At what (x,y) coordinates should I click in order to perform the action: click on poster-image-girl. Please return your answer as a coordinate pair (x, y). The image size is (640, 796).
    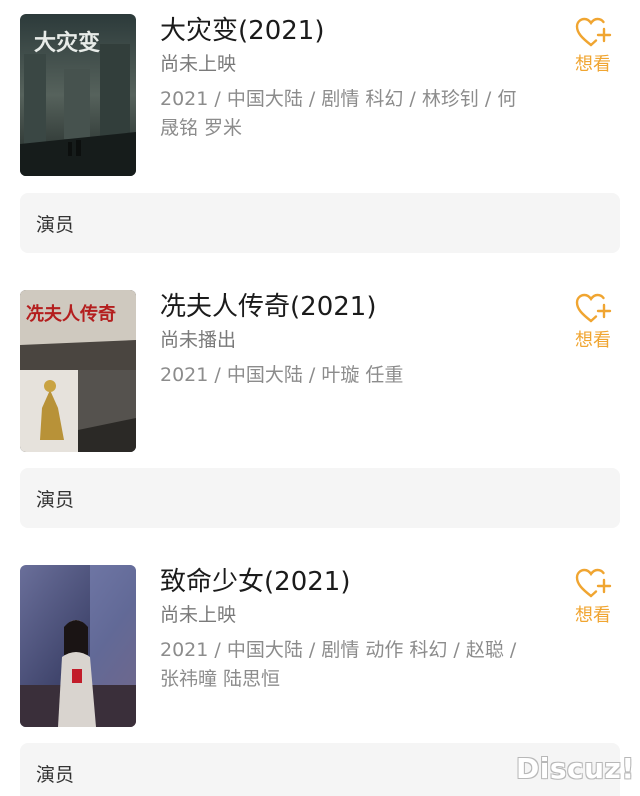
    Looking at the image, I should click on (78, 646).